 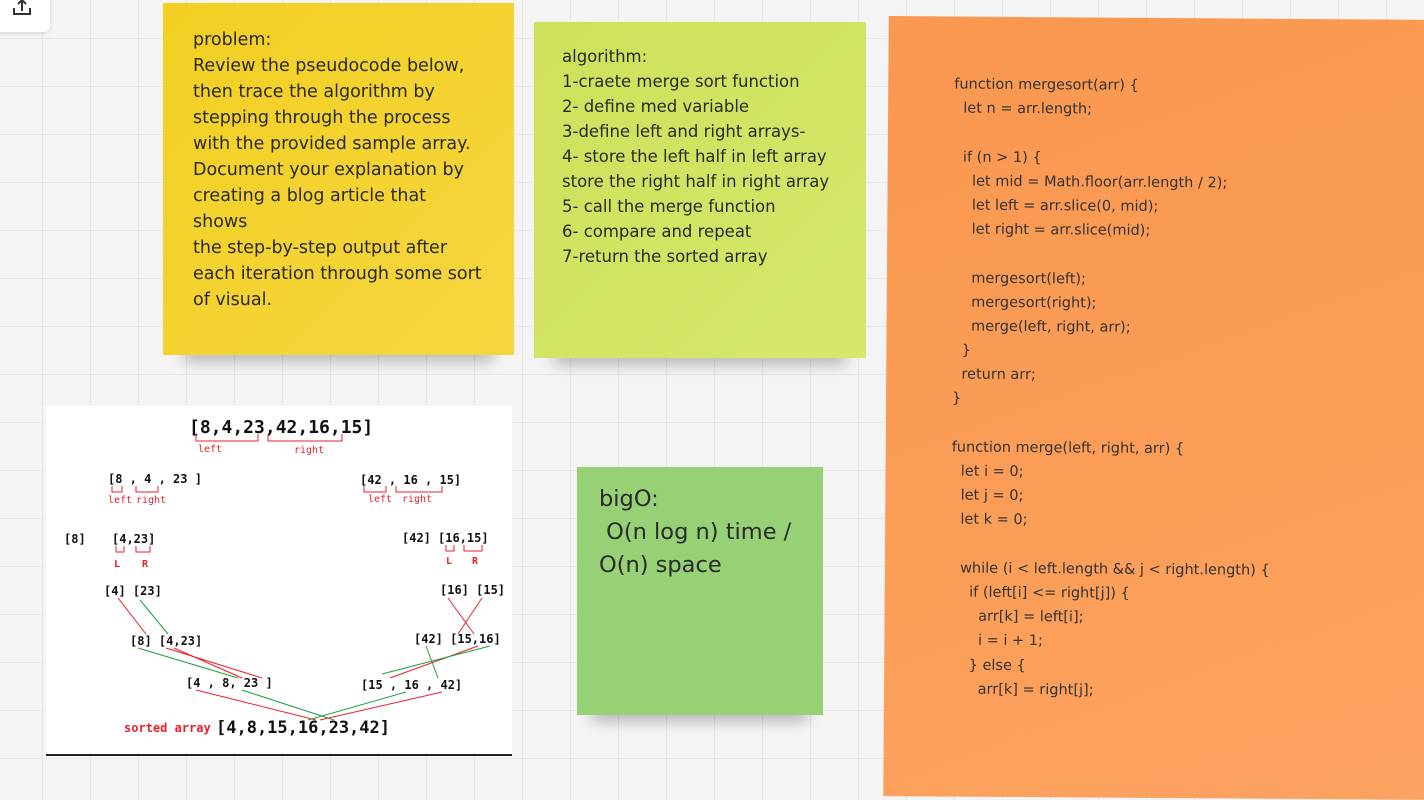 I want to click on note-line: bigO:, so click(x=629, y=499).